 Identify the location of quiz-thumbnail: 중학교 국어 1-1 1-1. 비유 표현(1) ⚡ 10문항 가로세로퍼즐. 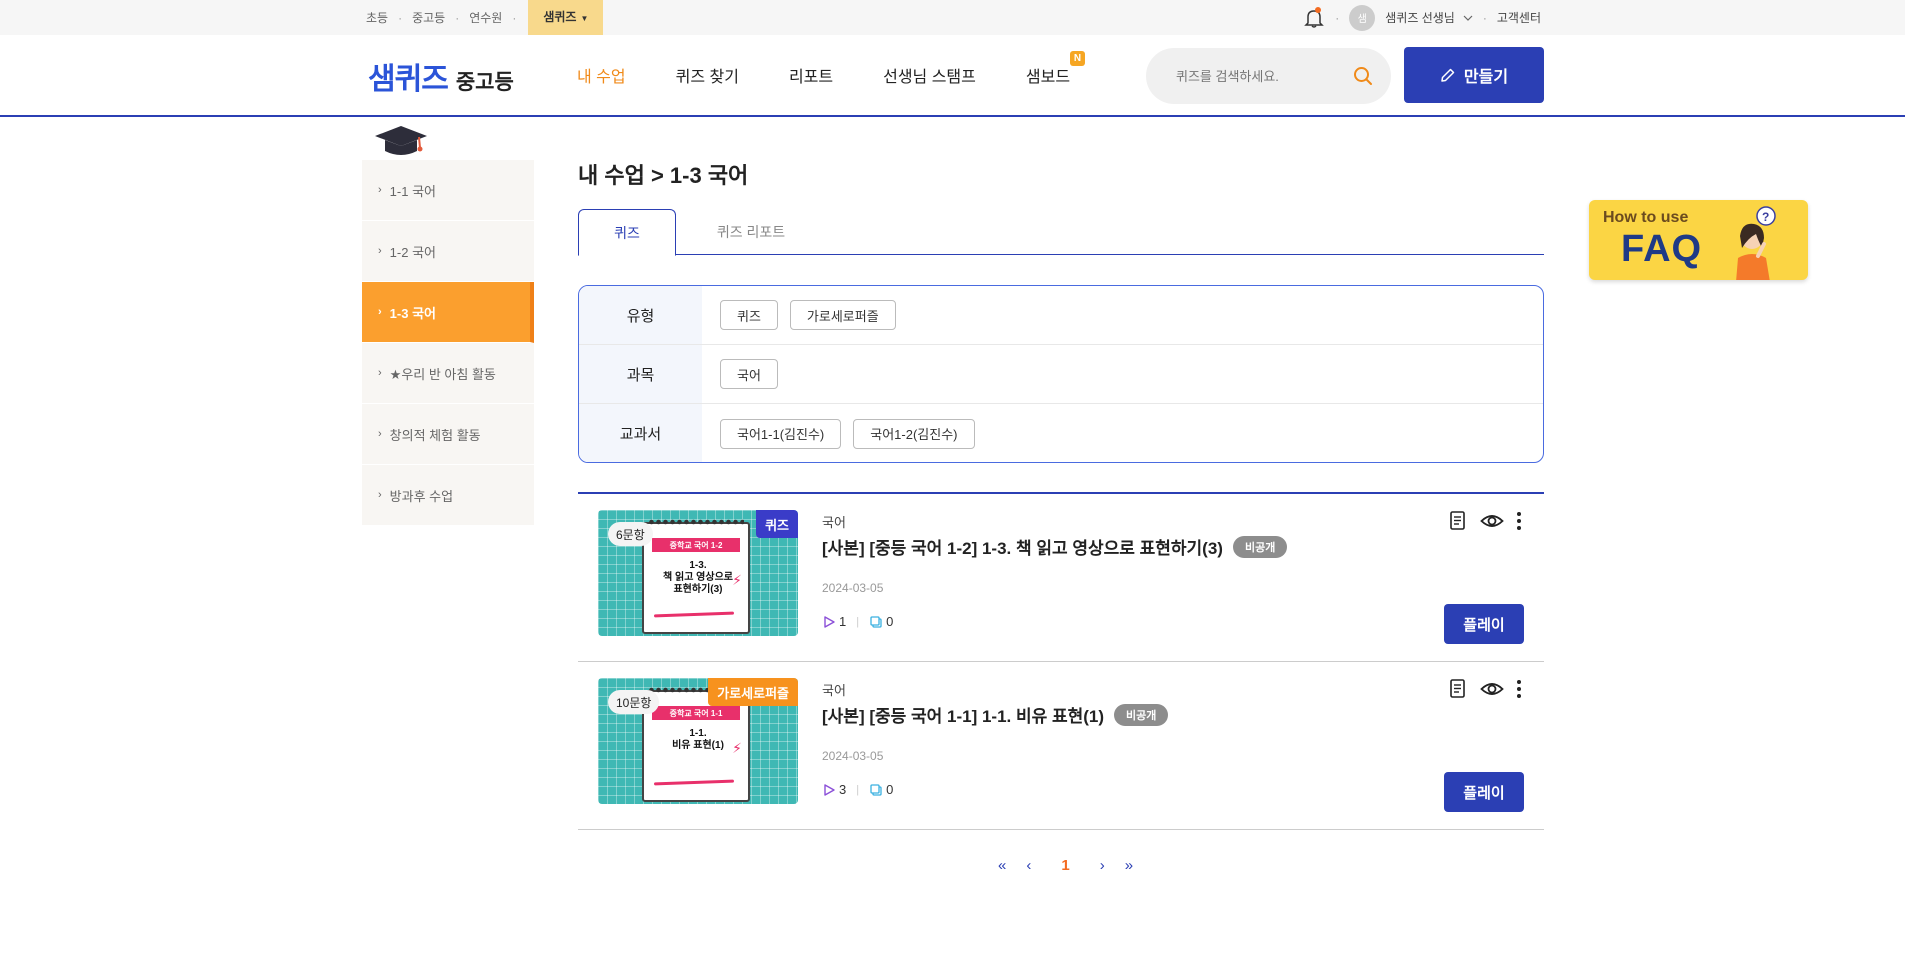
(698, 741).